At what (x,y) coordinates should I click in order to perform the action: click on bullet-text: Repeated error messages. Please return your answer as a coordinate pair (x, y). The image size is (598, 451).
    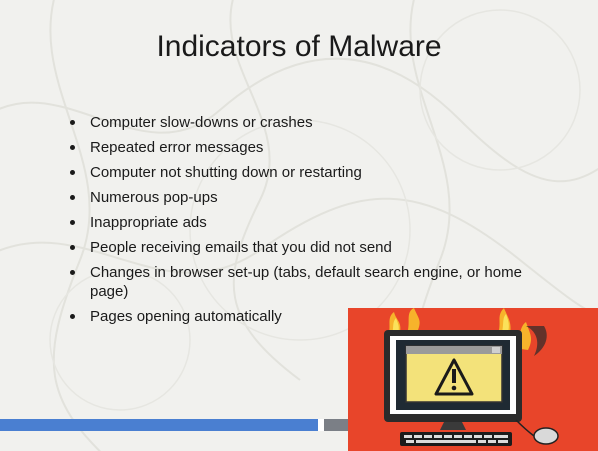
    Looking at the image, I should click on (177, 147).